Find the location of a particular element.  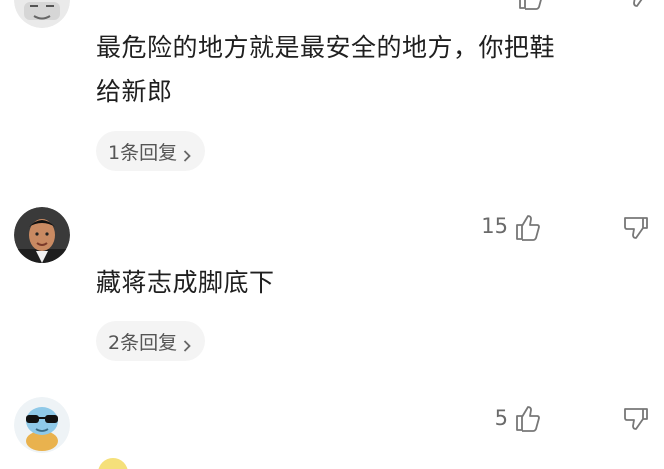

comment-1-text-line1: 最危险的地方就是最安全的地方，你把鞋 is located at coordinates (326, 47).